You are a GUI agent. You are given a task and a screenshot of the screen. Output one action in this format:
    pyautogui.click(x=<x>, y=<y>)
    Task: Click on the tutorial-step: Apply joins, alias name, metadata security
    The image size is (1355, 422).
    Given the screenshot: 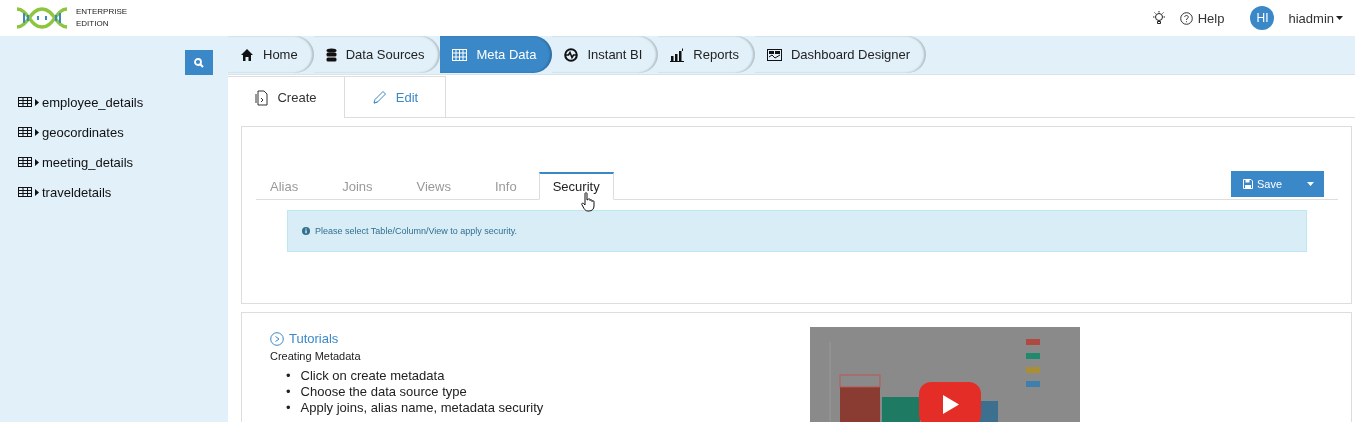 What is the action you would take?
    pyautogui.click(x=422, y=408)
    